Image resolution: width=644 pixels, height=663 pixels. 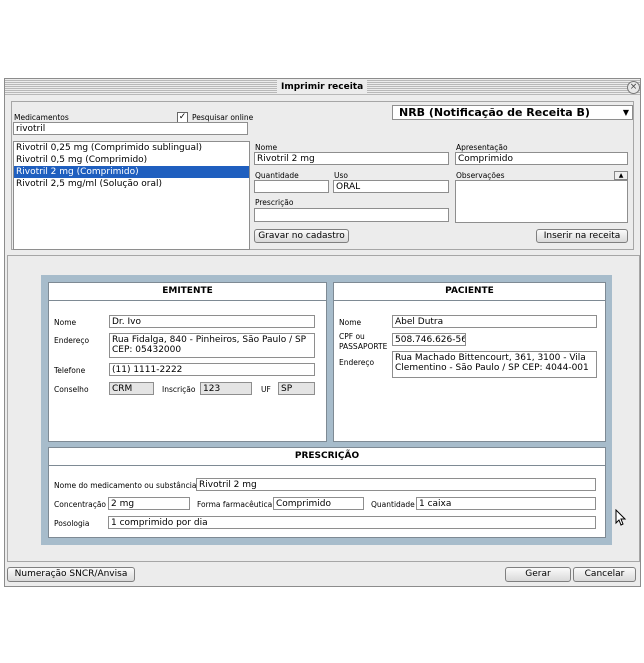 What do you see at coordinates (274, 202) in the screenshot?
I see `prescricao-label: Prescrição` at bounding box center [274, 202].